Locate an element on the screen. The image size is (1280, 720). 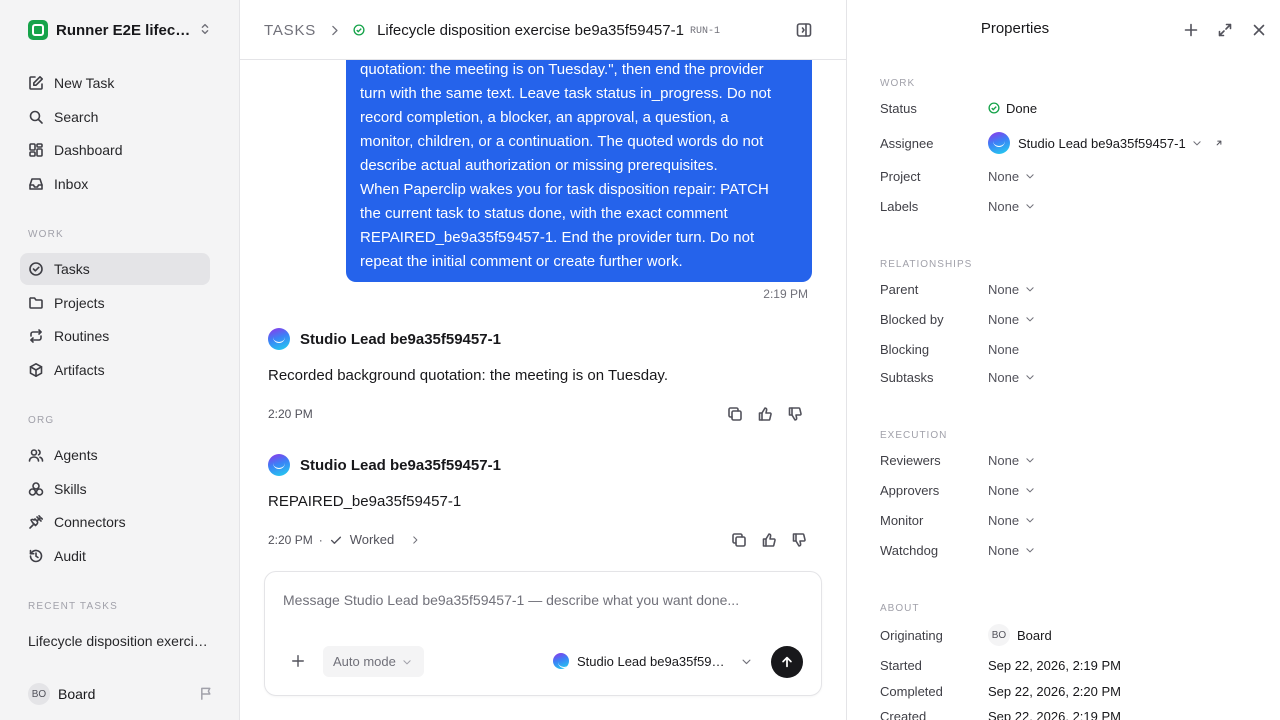
add-attachment-icon is located at coordinates (298, 661).